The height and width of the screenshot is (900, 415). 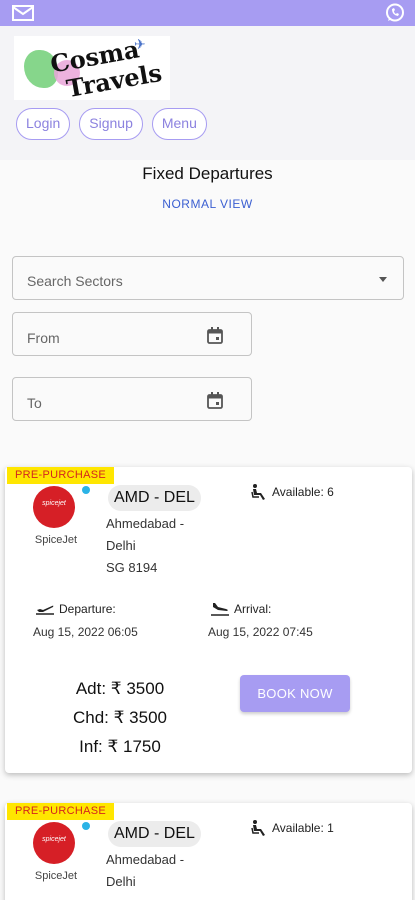 What do you see at coordinates (253, 609) in the screenshot?
I see `arrival-label: Arrival:` at bounding box center [253, 609].